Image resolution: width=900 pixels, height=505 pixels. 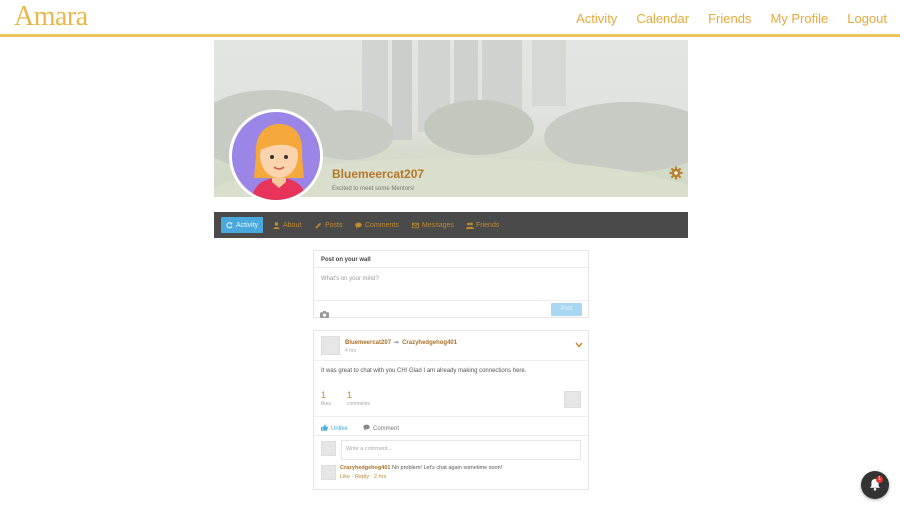 I want to click on camera-icon, so click(x=324, y=311).